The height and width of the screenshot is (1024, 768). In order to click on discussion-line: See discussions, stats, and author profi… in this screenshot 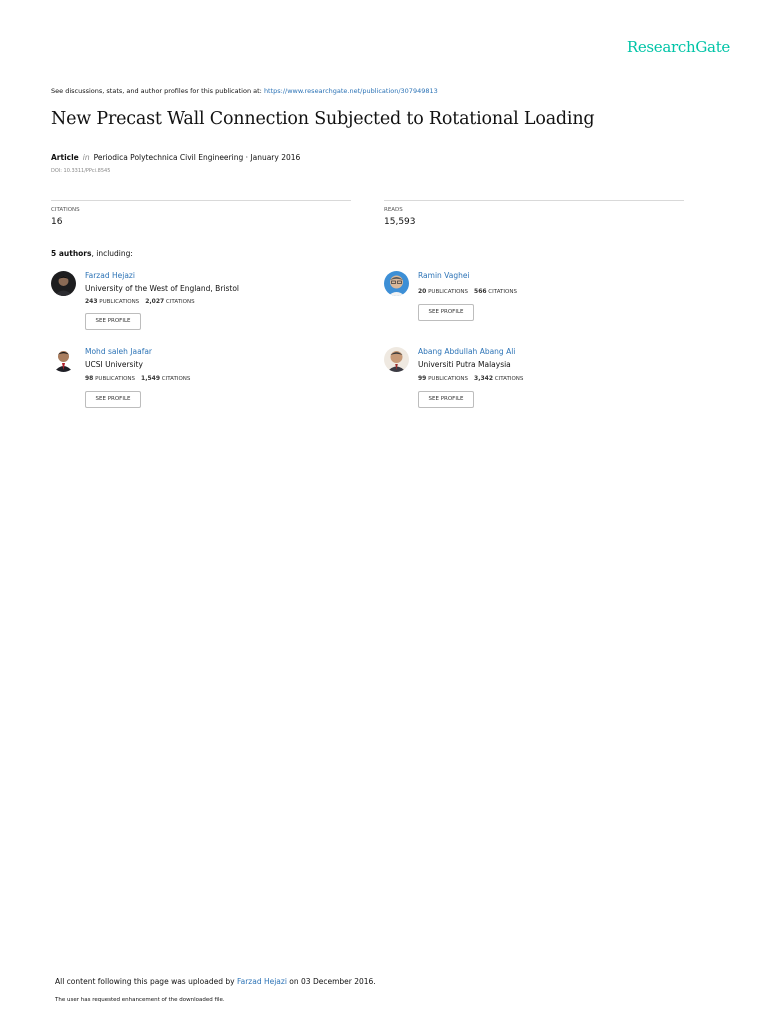, I will do `click(244, 91)`.